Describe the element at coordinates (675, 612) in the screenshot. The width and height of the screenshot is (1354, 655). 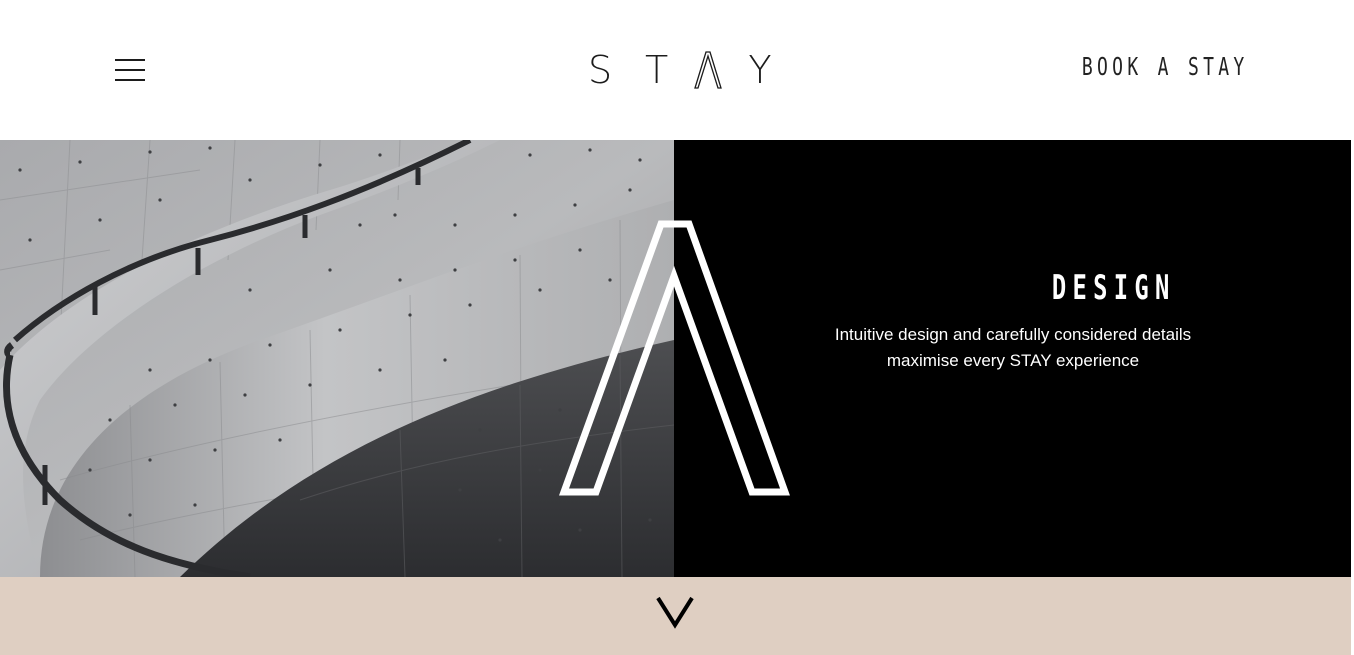
I see `chevron-down-icon` at that location.